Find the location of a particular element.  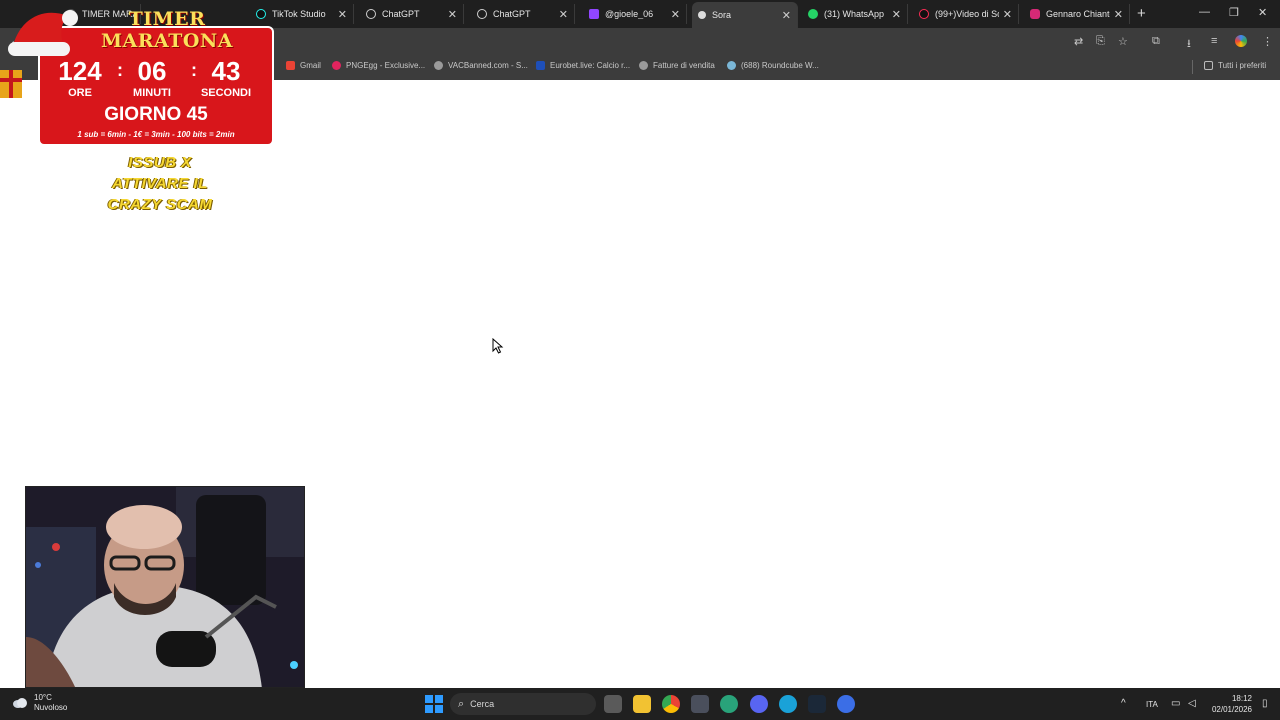

timer-header: TIMER MARATONA is located at coordinates (167, 30).